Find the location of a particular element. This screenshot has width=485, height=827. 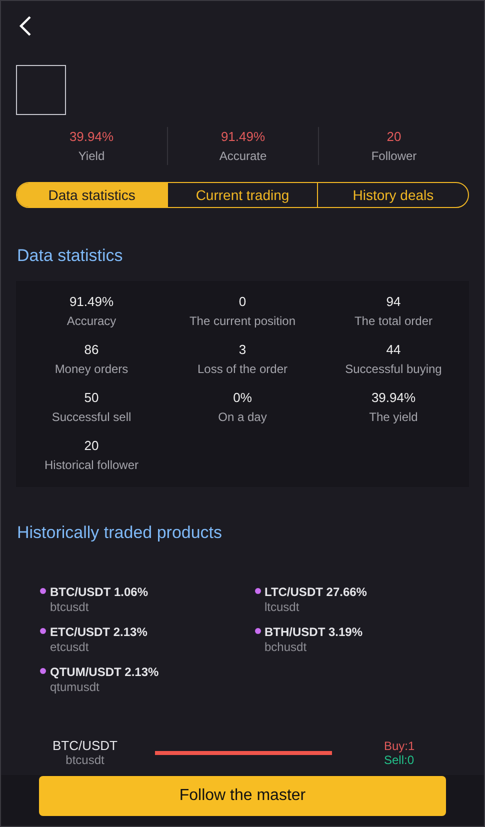

stat-value: 0% is located at coordinates (242, 397).